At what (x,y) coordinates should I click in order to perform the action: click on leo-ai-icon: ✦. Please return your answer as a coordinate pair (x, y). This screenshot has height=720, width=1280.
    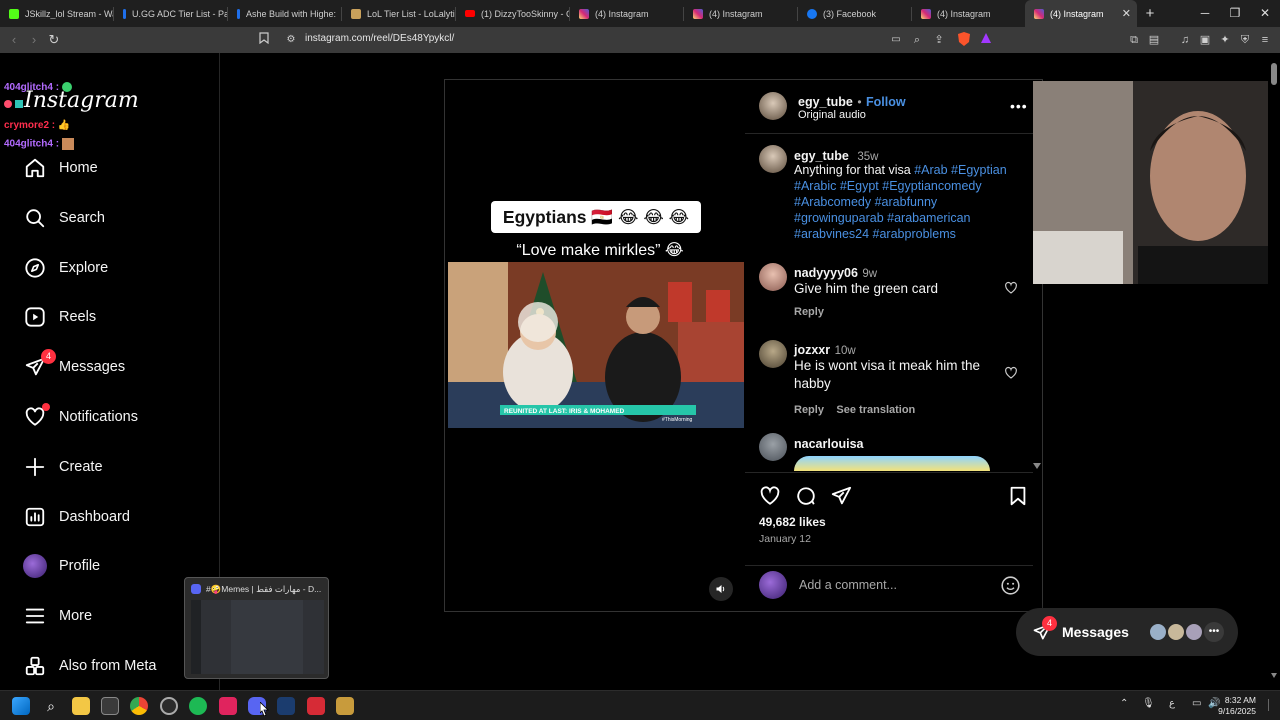
    Looking at the image, I should click on (1225, 40).